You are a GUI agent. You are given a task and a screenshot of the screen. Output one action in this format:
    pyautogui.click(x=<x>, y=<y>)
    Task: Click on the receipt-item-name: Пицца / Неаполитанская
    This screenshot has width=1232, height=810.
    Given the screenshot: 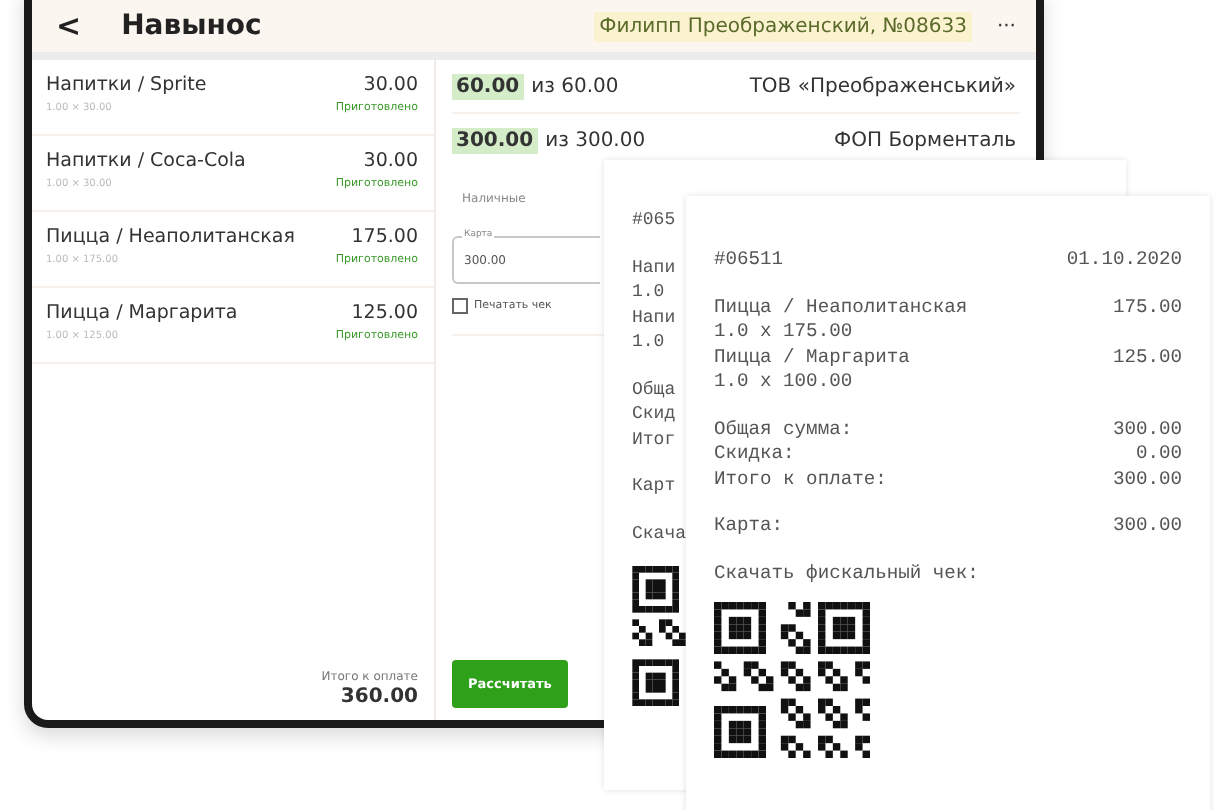 What is the action you would take?
    pyautogui.click(x=841, y=307)
    